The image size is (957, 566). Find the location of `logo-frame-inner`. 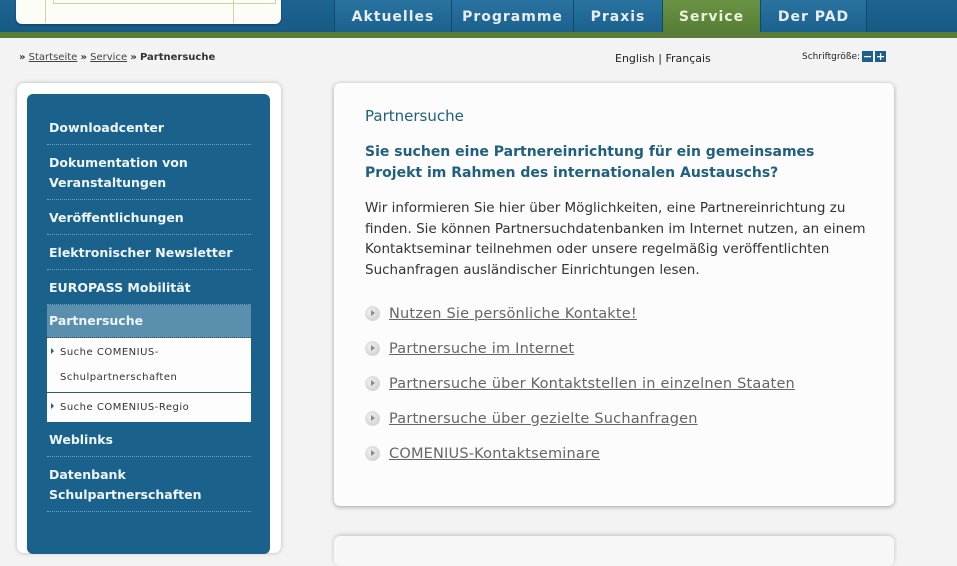

logo-frame-inner is located at coordinates (164, 2).